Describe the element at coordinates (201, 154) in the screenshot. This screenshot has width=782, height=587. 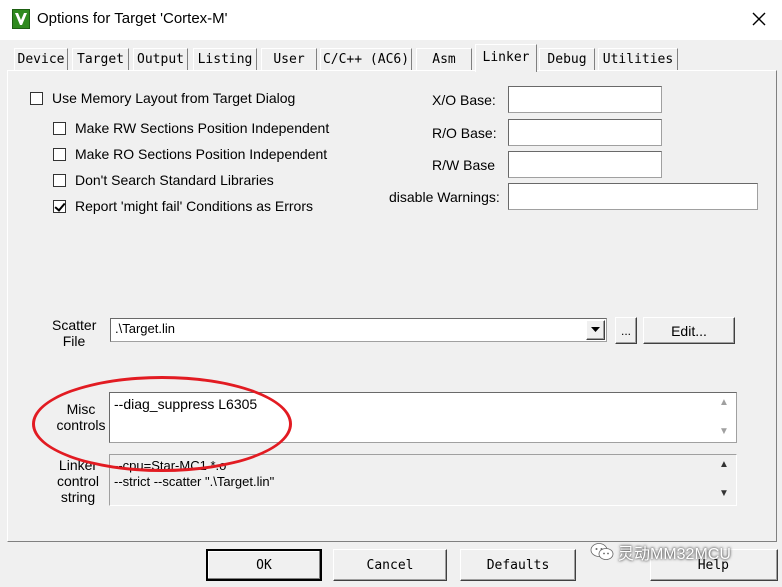
I see `make-ro-label: Make RO Sections Position Independent` at that location.